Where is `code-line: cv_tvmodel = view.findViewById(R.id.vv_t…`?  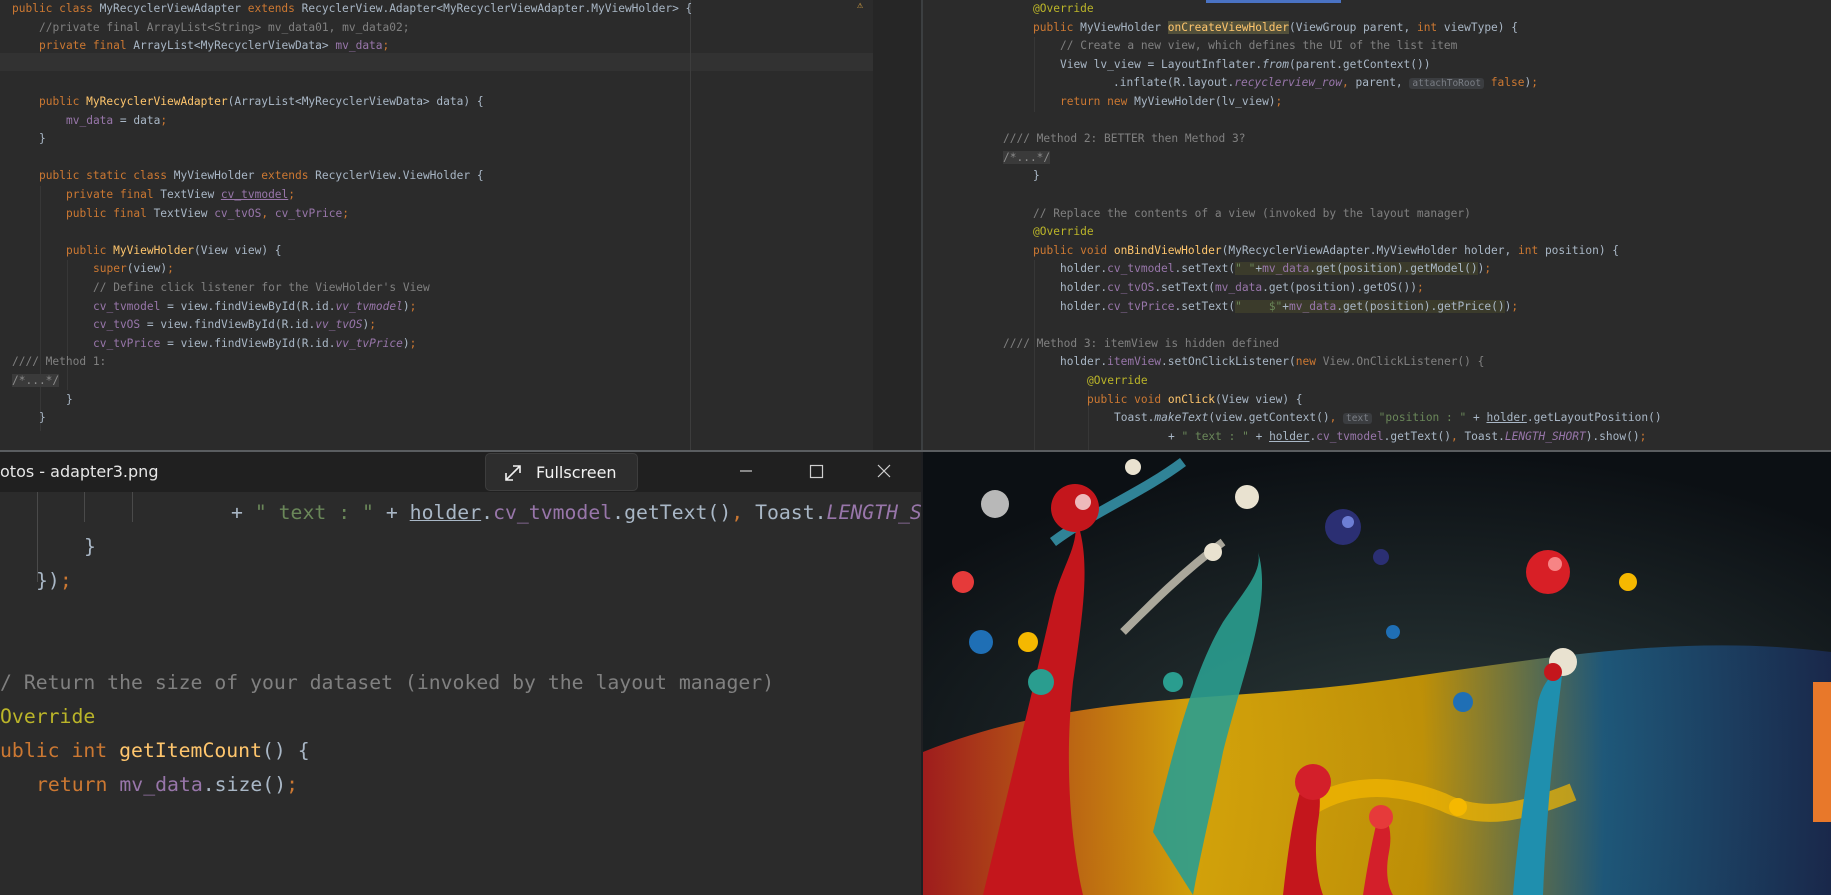
code-line: cv_tvmodel = view.findViewById(R.id.vv_t… is located at coordinates (254, 307).